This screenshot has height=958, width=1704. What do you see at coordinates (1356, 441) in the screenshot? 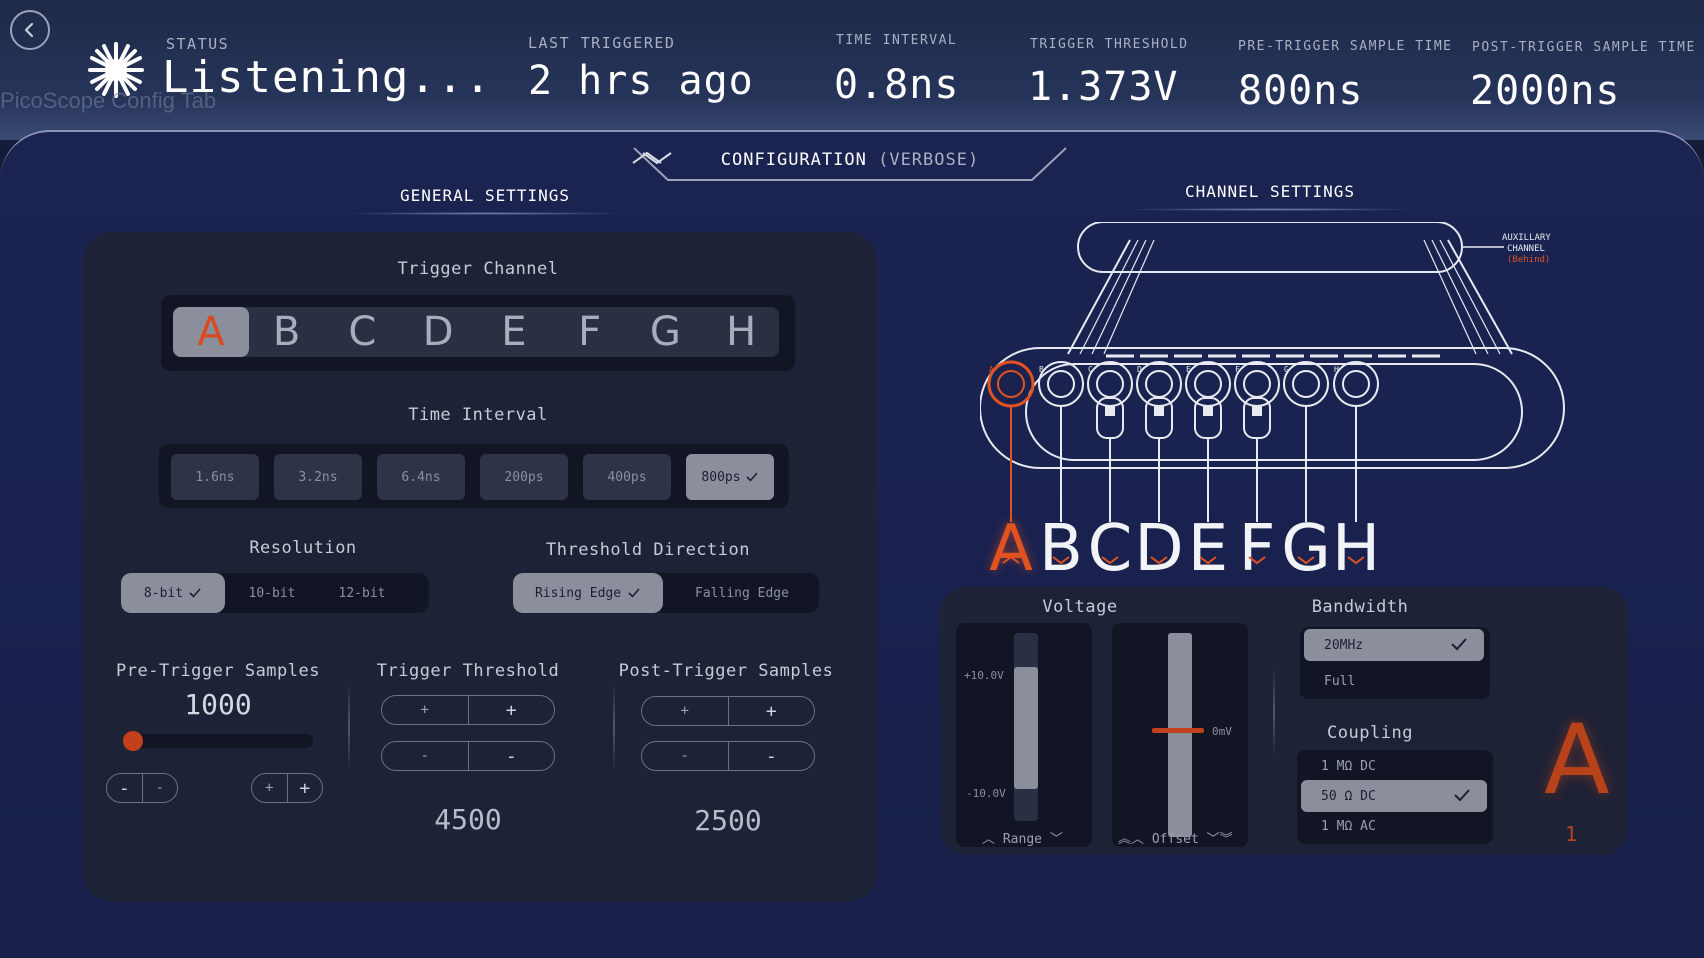
I see `channel-connector-h: H` at bounding box center [1356, 441].